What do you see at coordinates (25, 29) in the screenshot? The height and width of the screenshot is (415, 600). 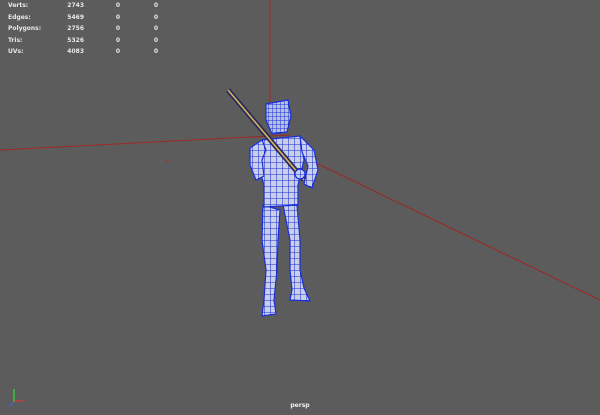 I see `hud-label: Polygons:` at bounding box center [25, 29].